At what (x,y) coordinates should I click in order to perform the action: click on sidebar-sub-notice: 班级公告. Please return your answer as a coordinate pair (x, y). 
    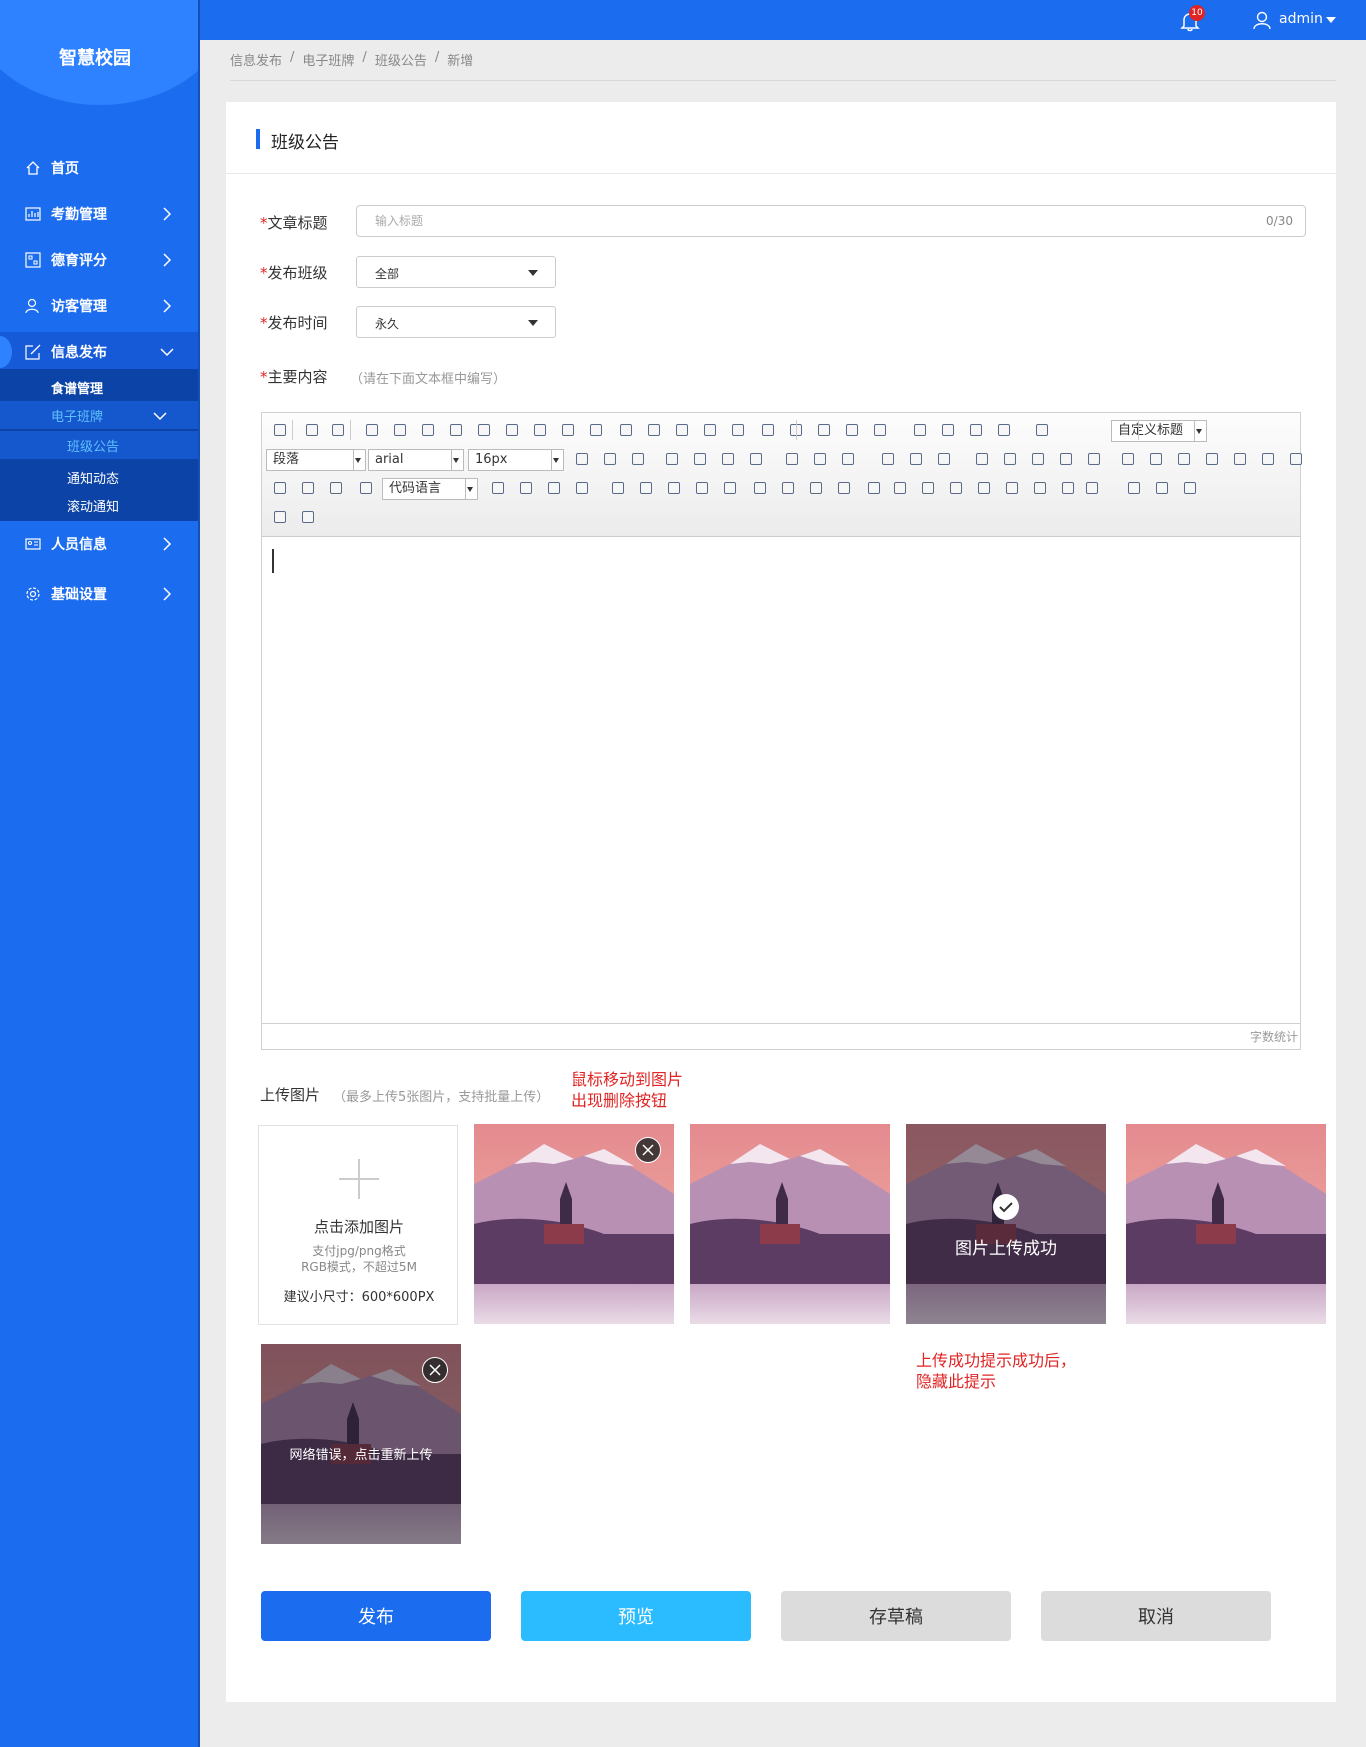
    Looking at the image, I should click on (99, 445).